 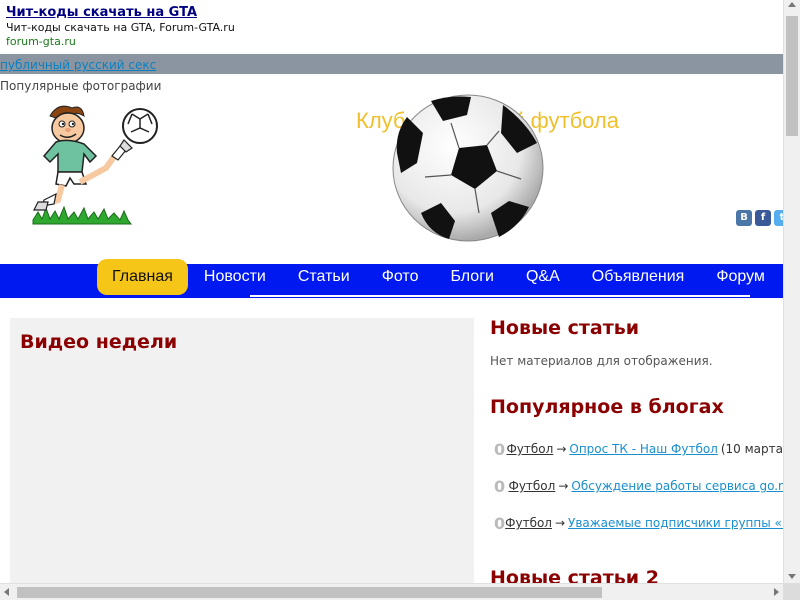 What do you see at coordinates (677, 486) in the screenshot?
I see `blog-title-link: Обсуждение работы сервиса go.r` at bounding box center [677, 486].